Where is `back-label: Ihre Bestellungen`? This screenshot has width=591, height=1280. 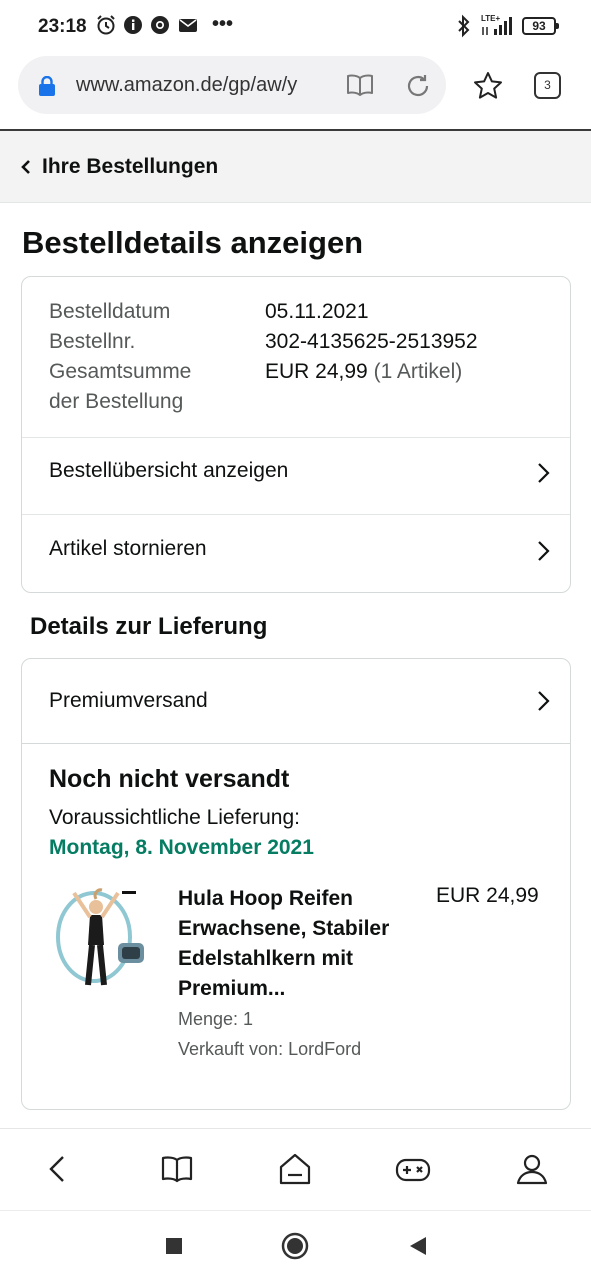
back-label: Ihre Bestellungen is located at coordinates (130, 166).